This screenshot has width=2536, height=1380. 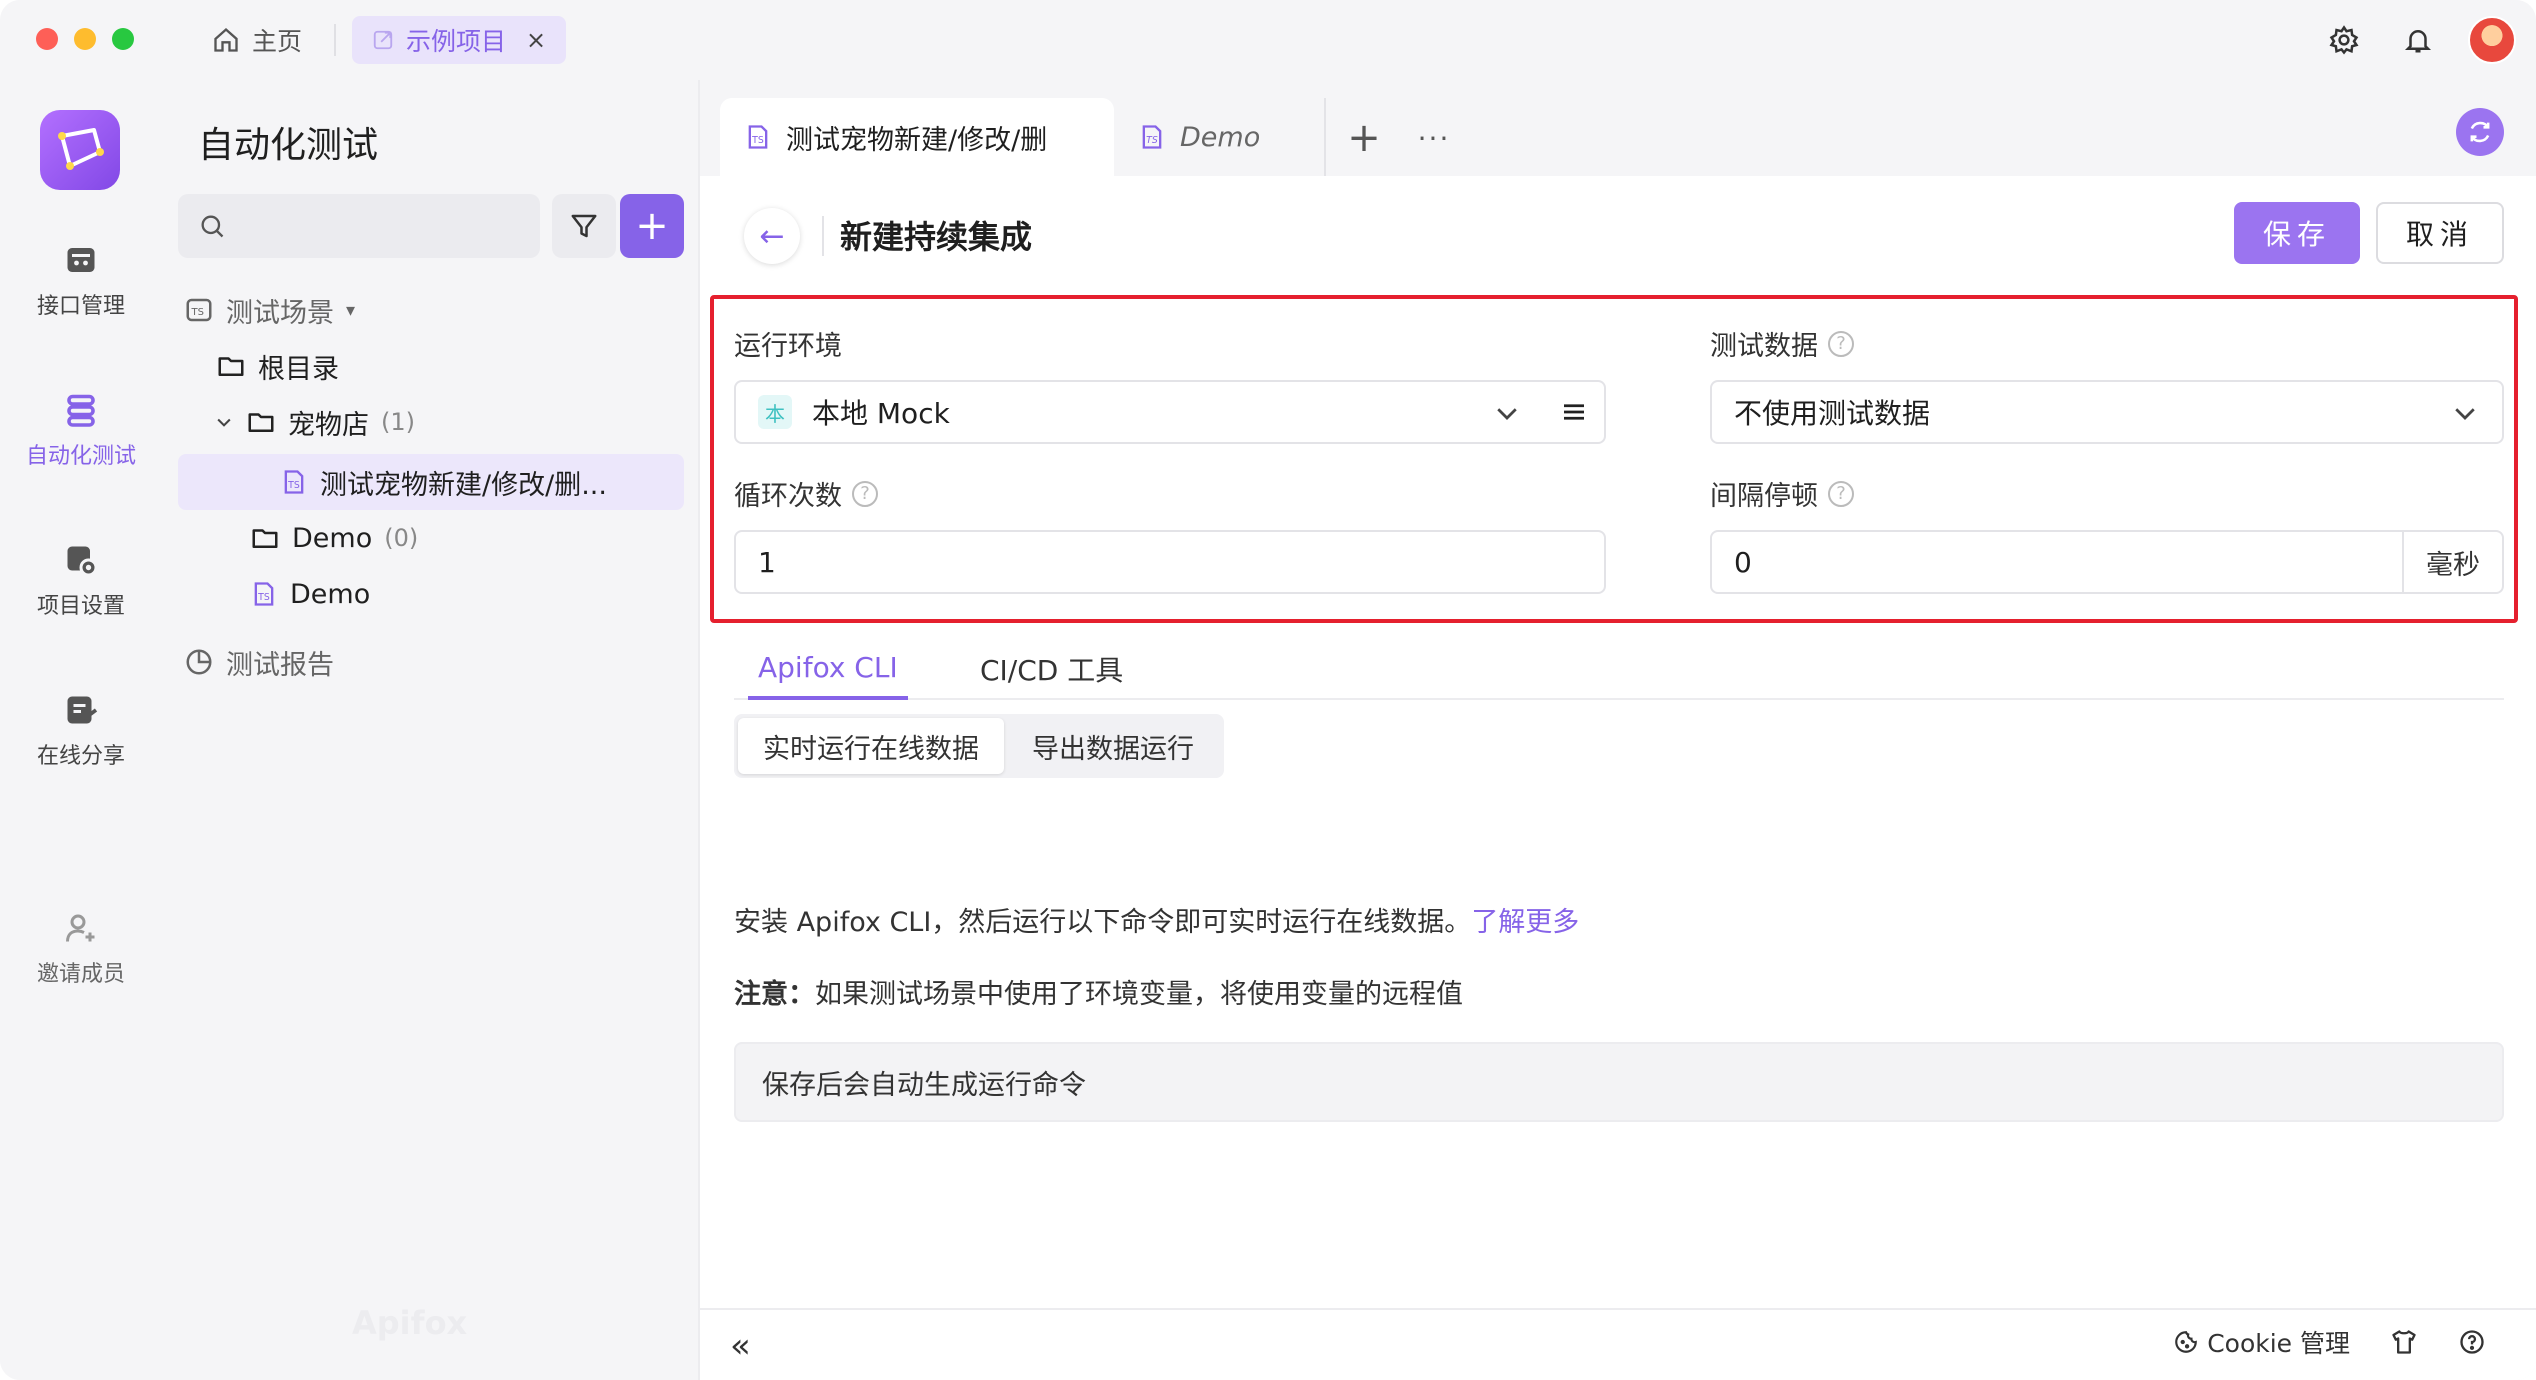 I want to click on nav-api-management-label: 接口管理, so click(x=80, y=306).